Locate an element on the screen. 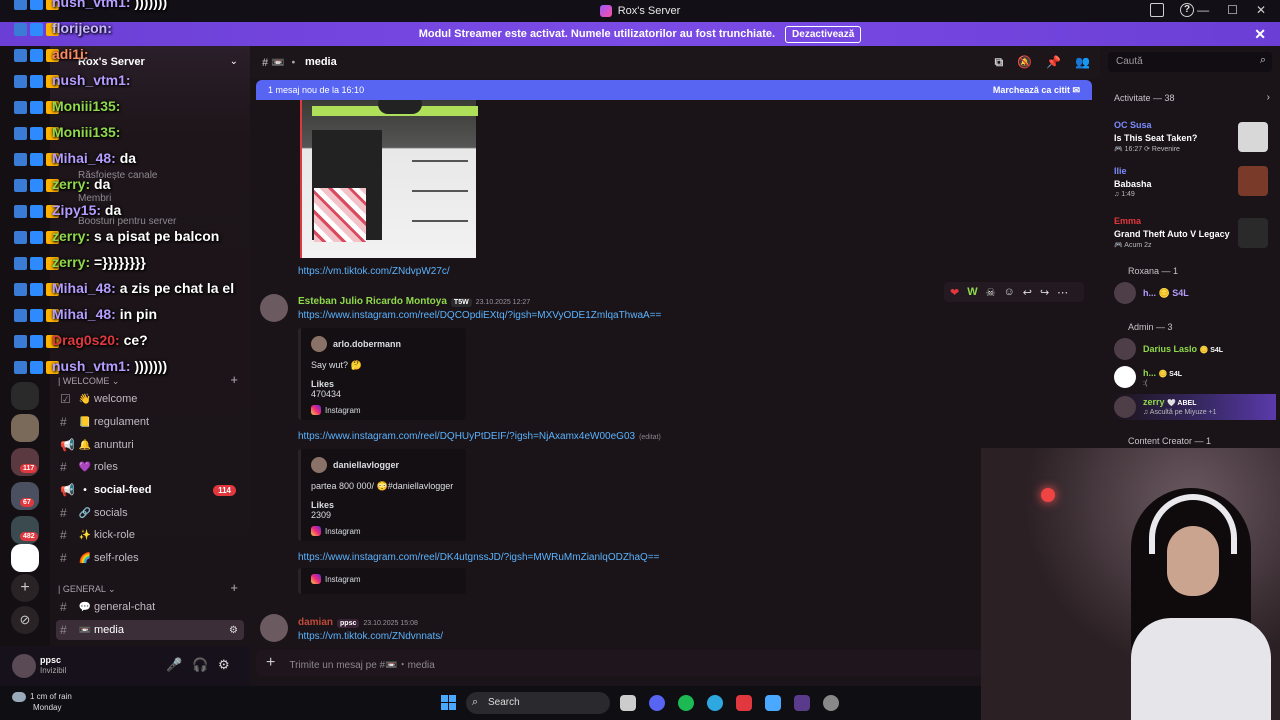  reply-icon: ↩ is located at coordinates (1027, 292).